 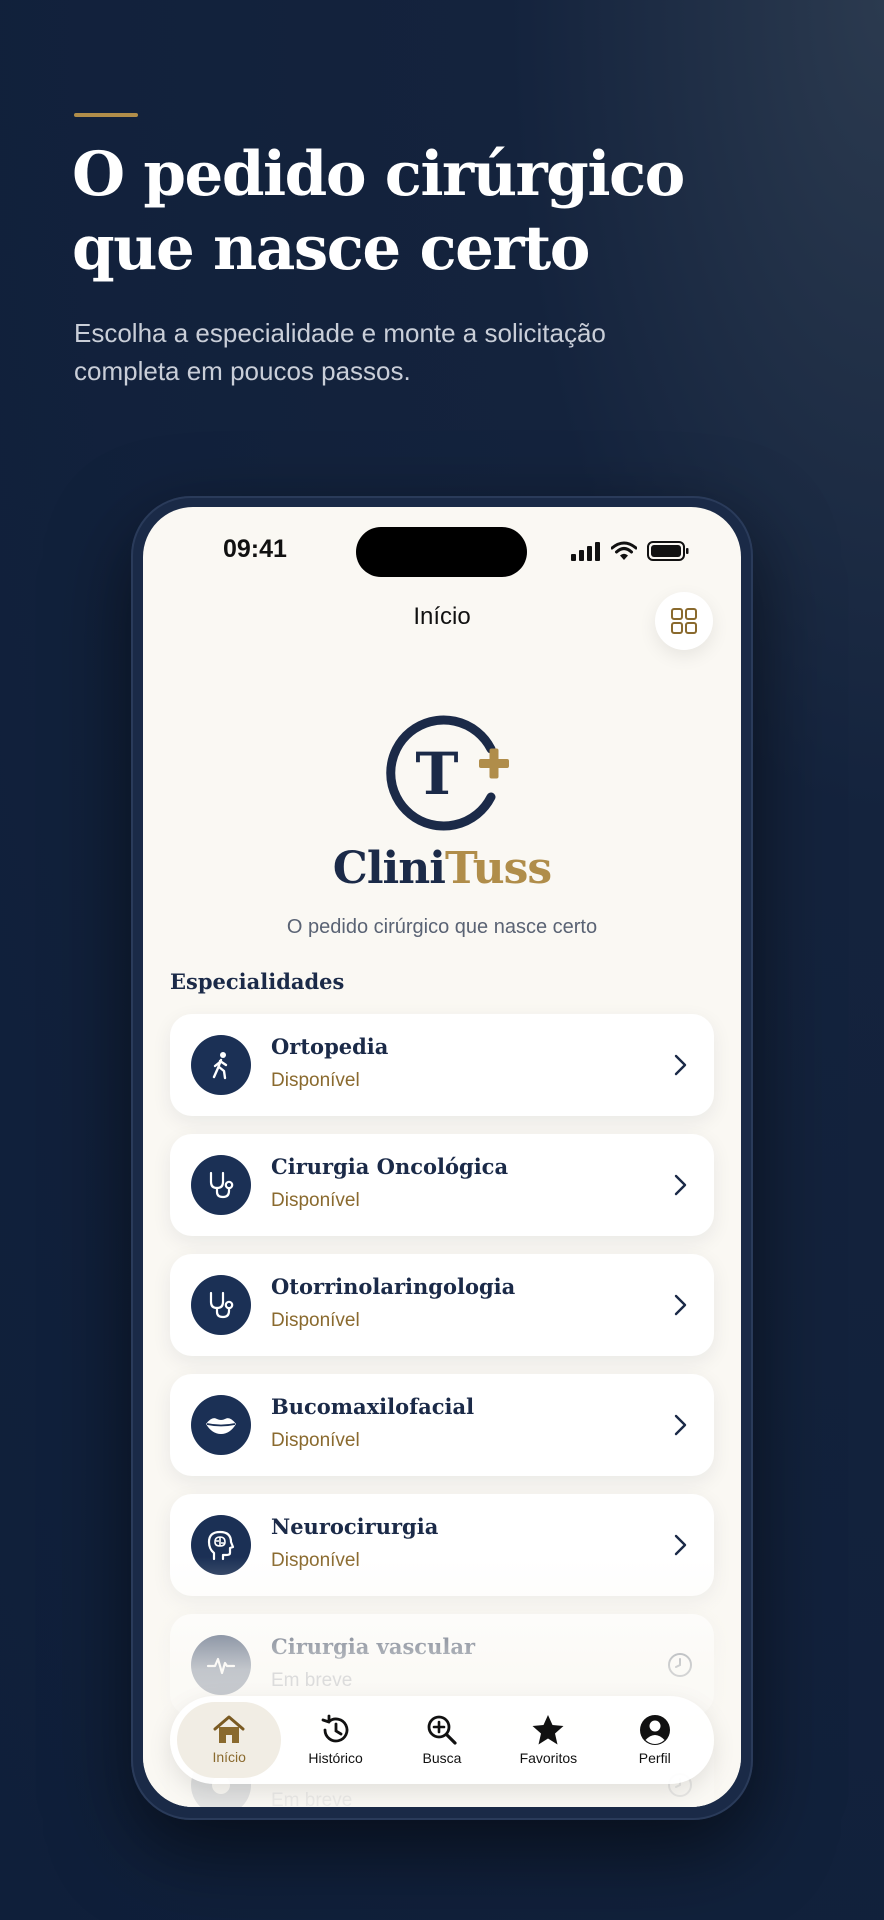 I want to click on status-icons, so click(x=630, y=551).